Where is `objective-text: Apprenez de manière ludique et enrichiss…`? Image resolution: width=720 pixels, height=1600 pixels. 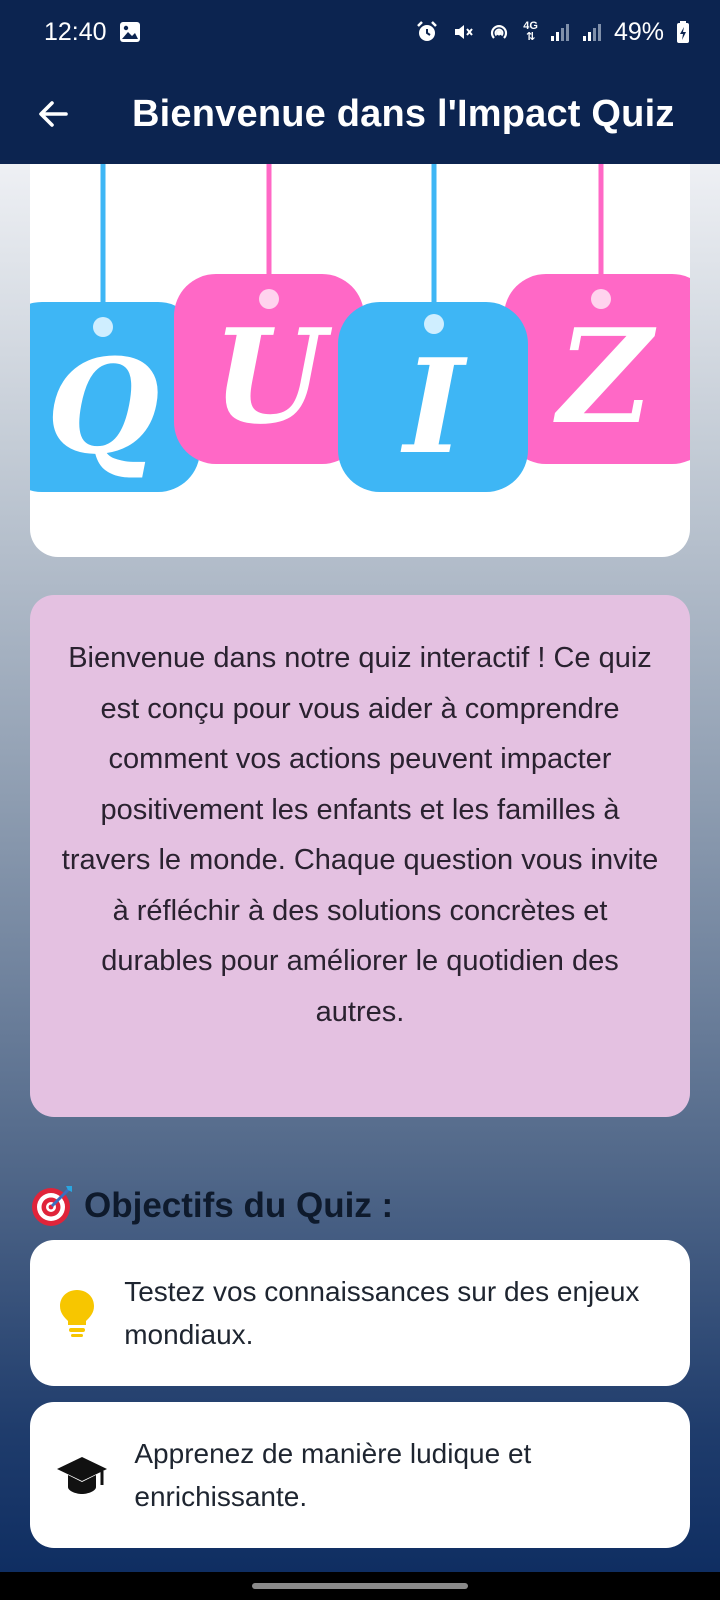
objective-text: Apprenez de manière ludique et enrichiss… is located at coordinates (333, 1475).